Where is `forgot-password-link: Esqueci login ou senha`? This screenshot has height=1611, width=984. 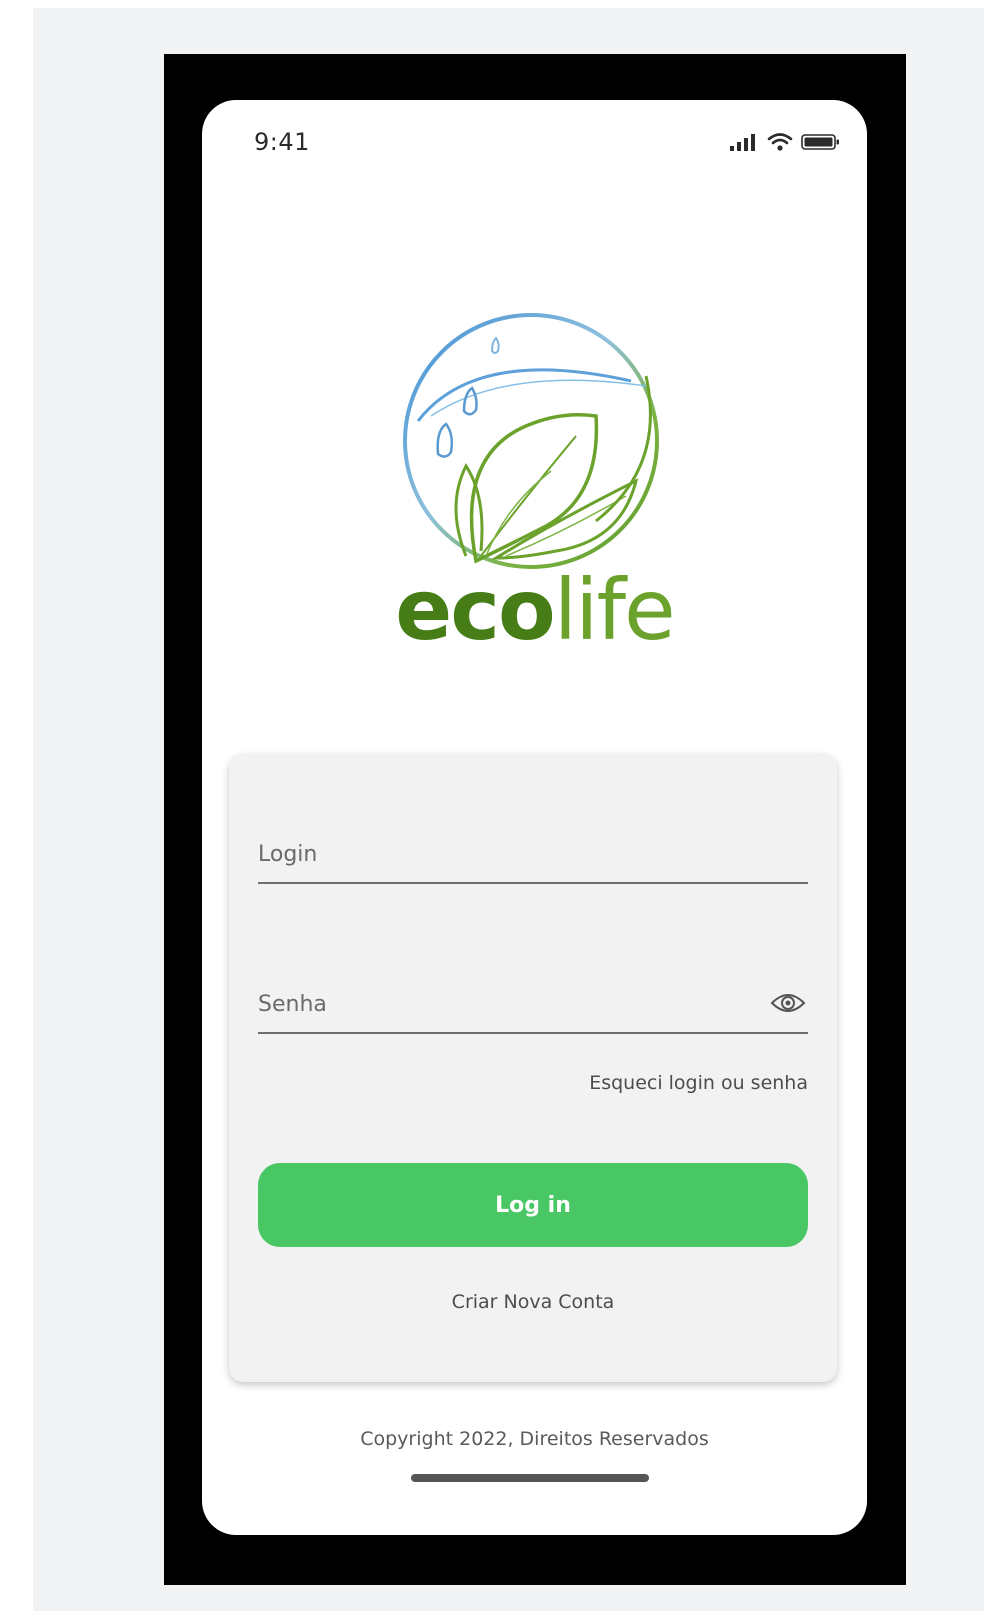 forgot-password-link: Esqueci login ou senha is located at coordinates (698, 1083).